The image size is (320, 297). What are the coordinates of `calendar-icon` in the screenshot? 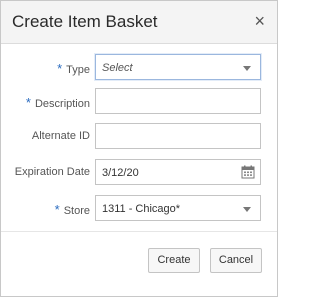 It's located at (248, 172).